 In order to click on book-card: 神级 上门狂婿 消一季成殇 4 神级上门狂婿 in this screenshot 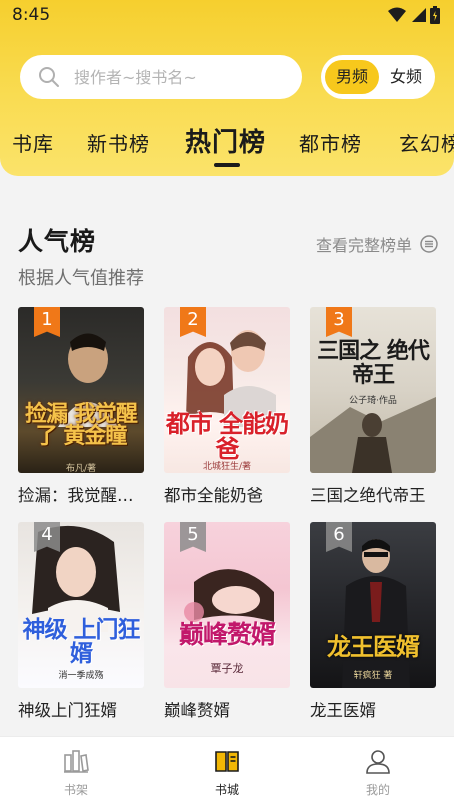, I will do `click(81, 621)`.